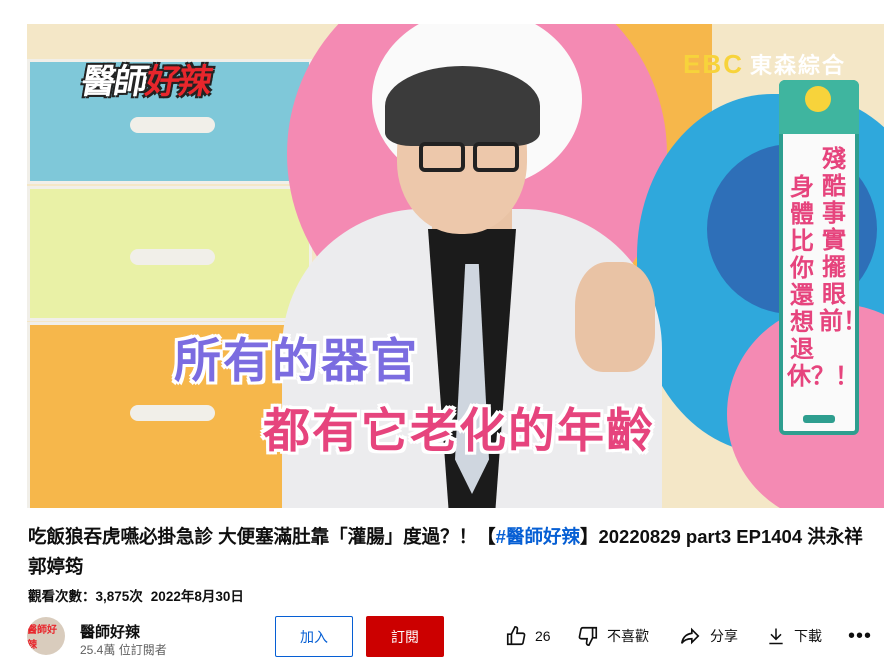  What do you see at coordinates (615, 317) in the screenshot?
I see `presenter-hand` at bounding box center [615, 317].